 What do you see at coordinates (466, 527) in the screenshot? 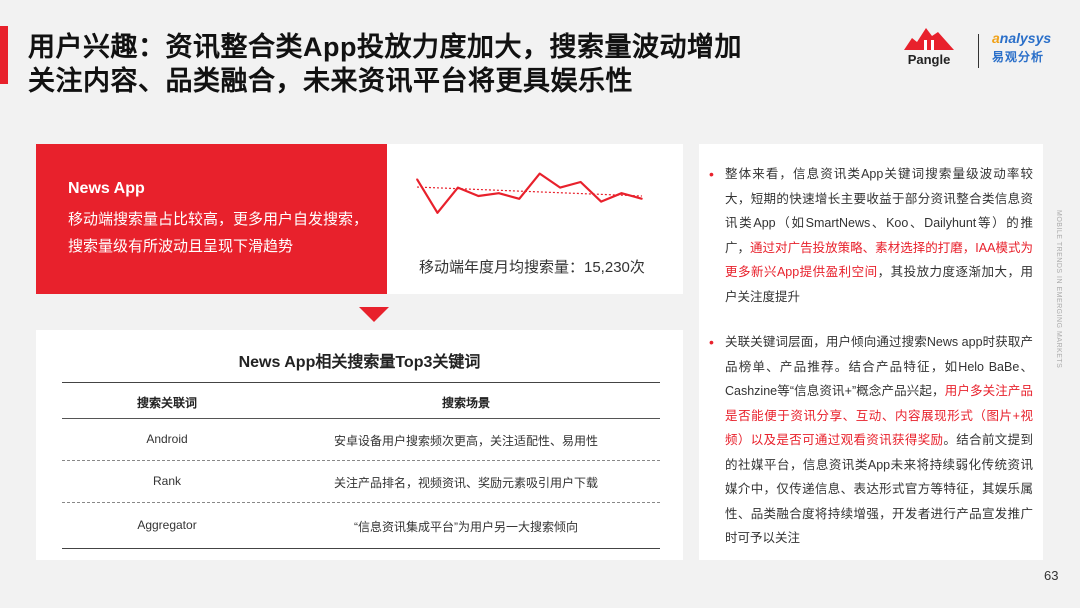
I see `table-cell-scene: “信息资讯集成平台”为用户另一大搜索倾向` at bounding box center [466, 527].